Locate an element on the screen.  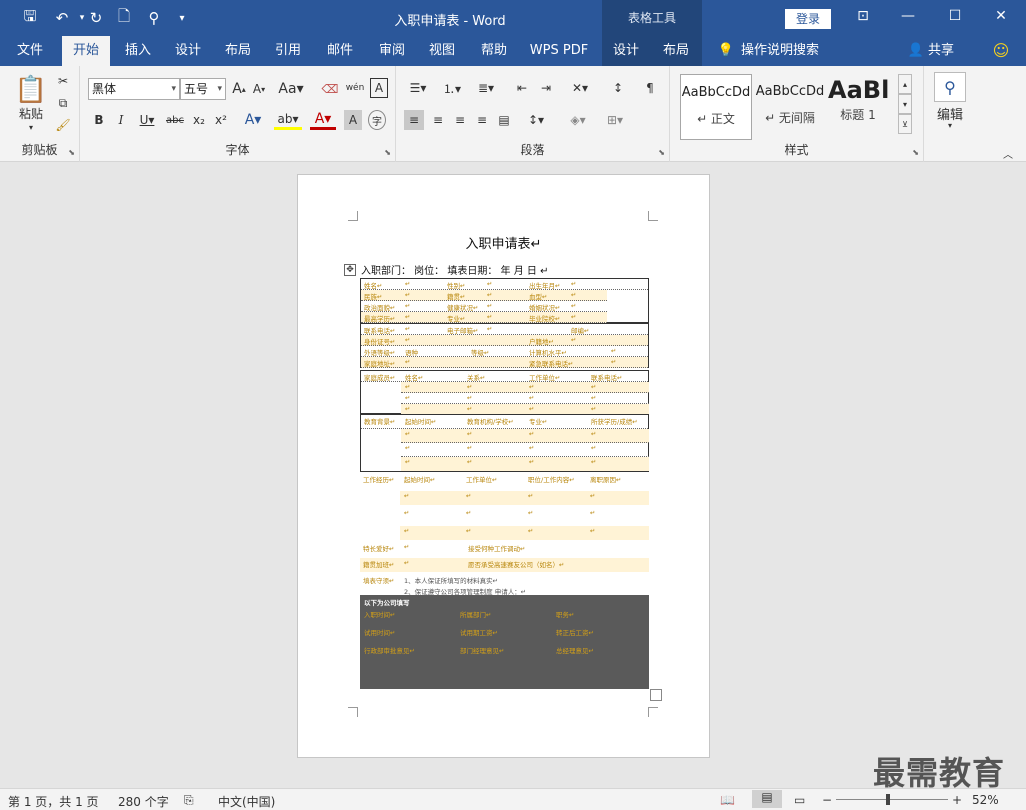
word-count: 280 个字 is located at coordinates (143, 801).